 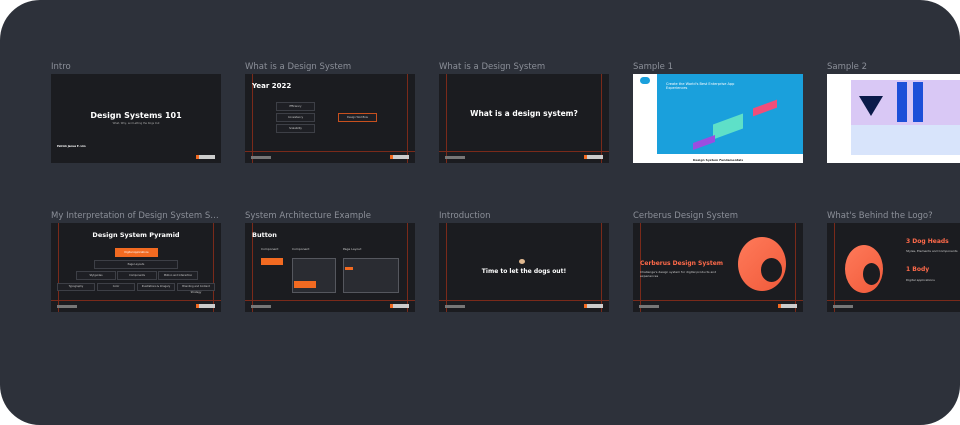 What do you see at coordinates (272, 86) in the screenshot?
I see `slide-title: Year 2022` at bounding box center [272, 86].